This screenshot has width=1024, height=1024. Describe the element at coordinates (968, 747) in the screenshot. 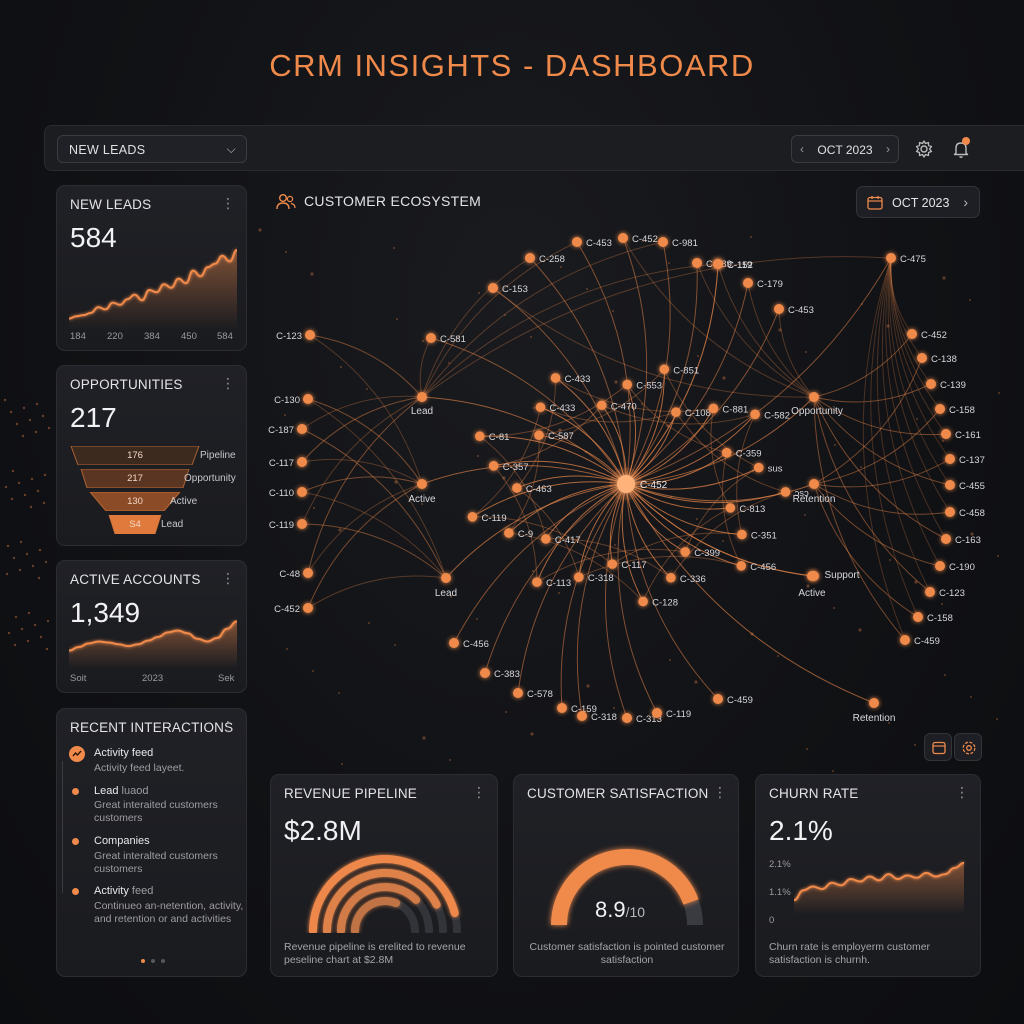

I see `graph-settings-button` at that location.